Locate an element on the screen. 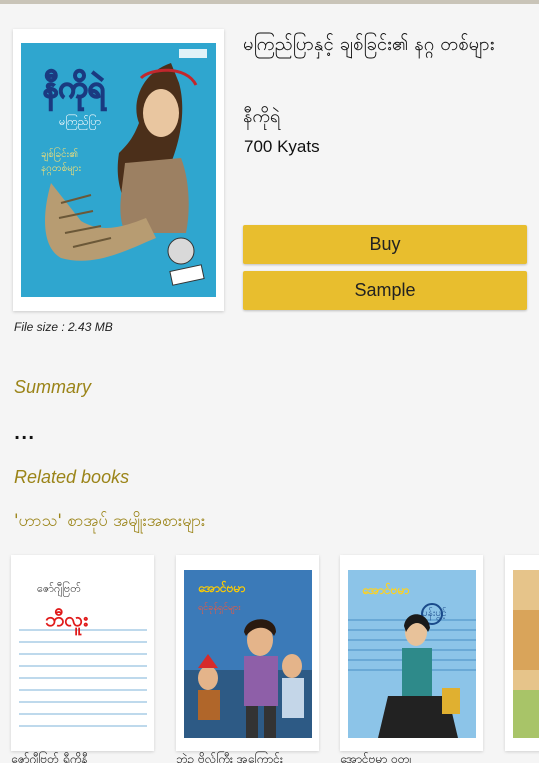 The width and height of the screenshot is (539, 763). book-price: 700 Kyats is located at coordinates (282, 146).